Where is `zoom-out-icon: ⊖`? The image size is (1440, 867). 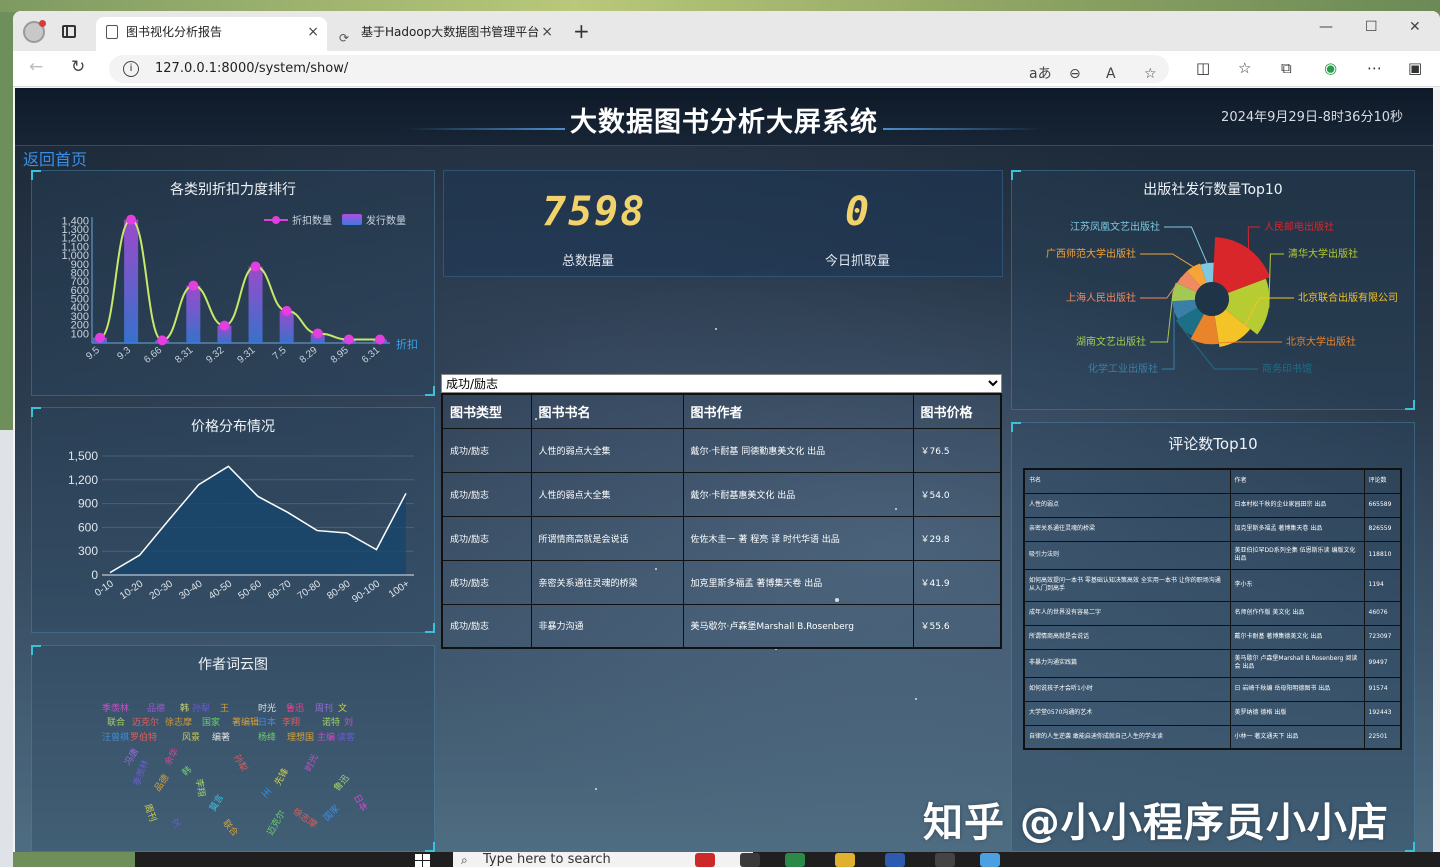
zoom-out-icon: ⊖ is located at coordinates (1075, 74).